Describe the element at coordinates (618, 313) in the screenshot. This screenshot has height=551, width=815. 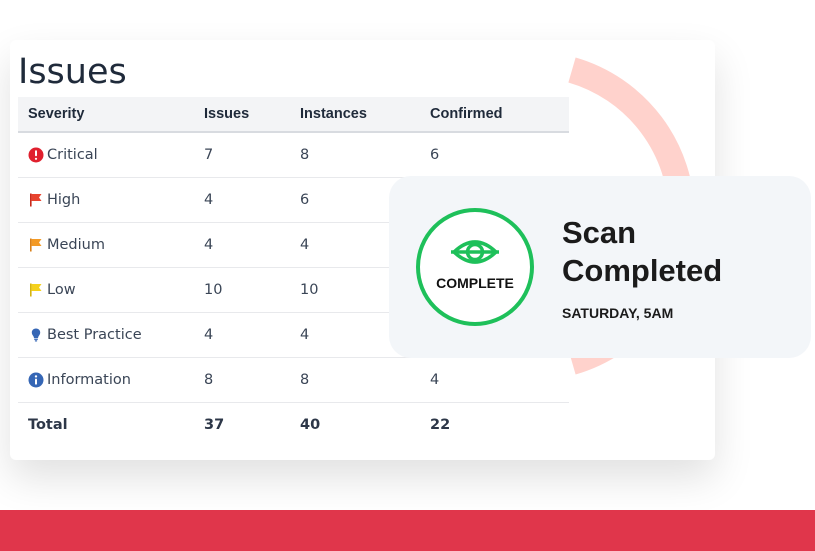
I see `scan-date: SATURDAY, 5AM` at that location.